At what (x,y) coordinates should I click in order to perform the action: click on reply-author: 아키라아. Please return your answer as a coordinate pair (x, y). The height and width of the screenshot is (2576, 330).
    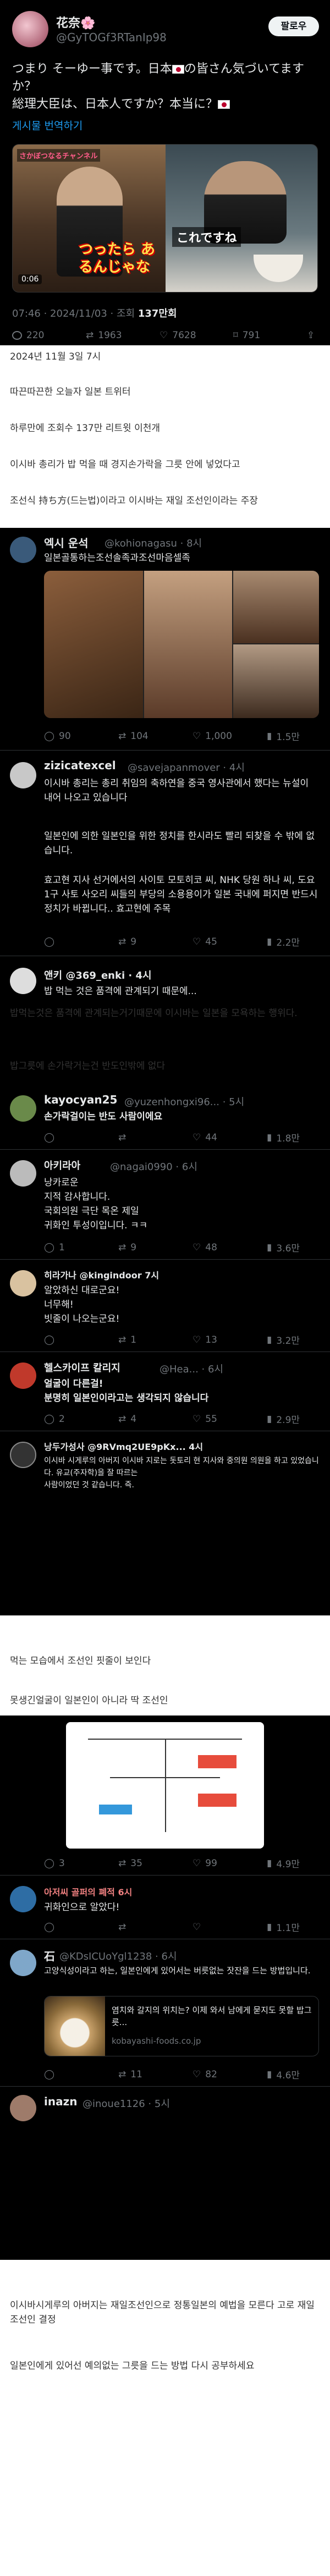
    Looking at the image, I should click on (62, 1165).